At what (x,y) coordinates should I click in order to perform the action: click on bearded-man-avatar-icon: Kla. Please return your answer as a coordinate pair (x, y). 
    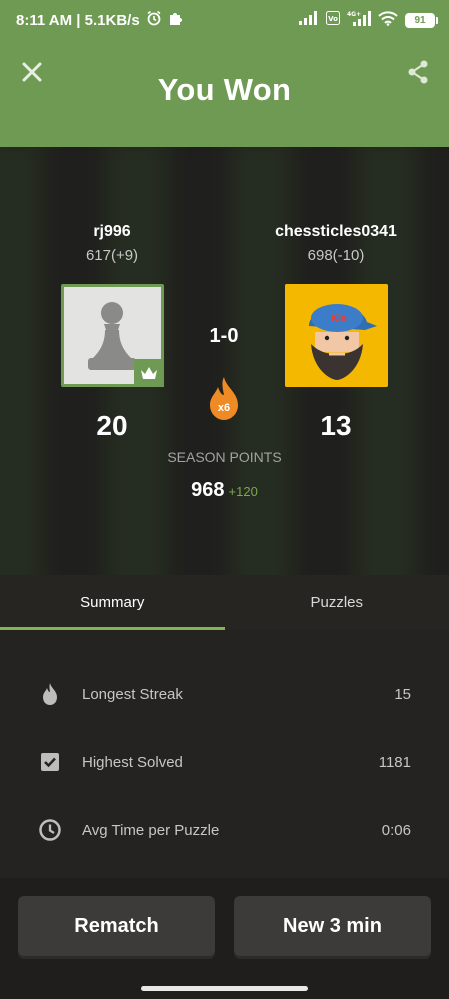
    Looking at the image, I should click on (336, 335).